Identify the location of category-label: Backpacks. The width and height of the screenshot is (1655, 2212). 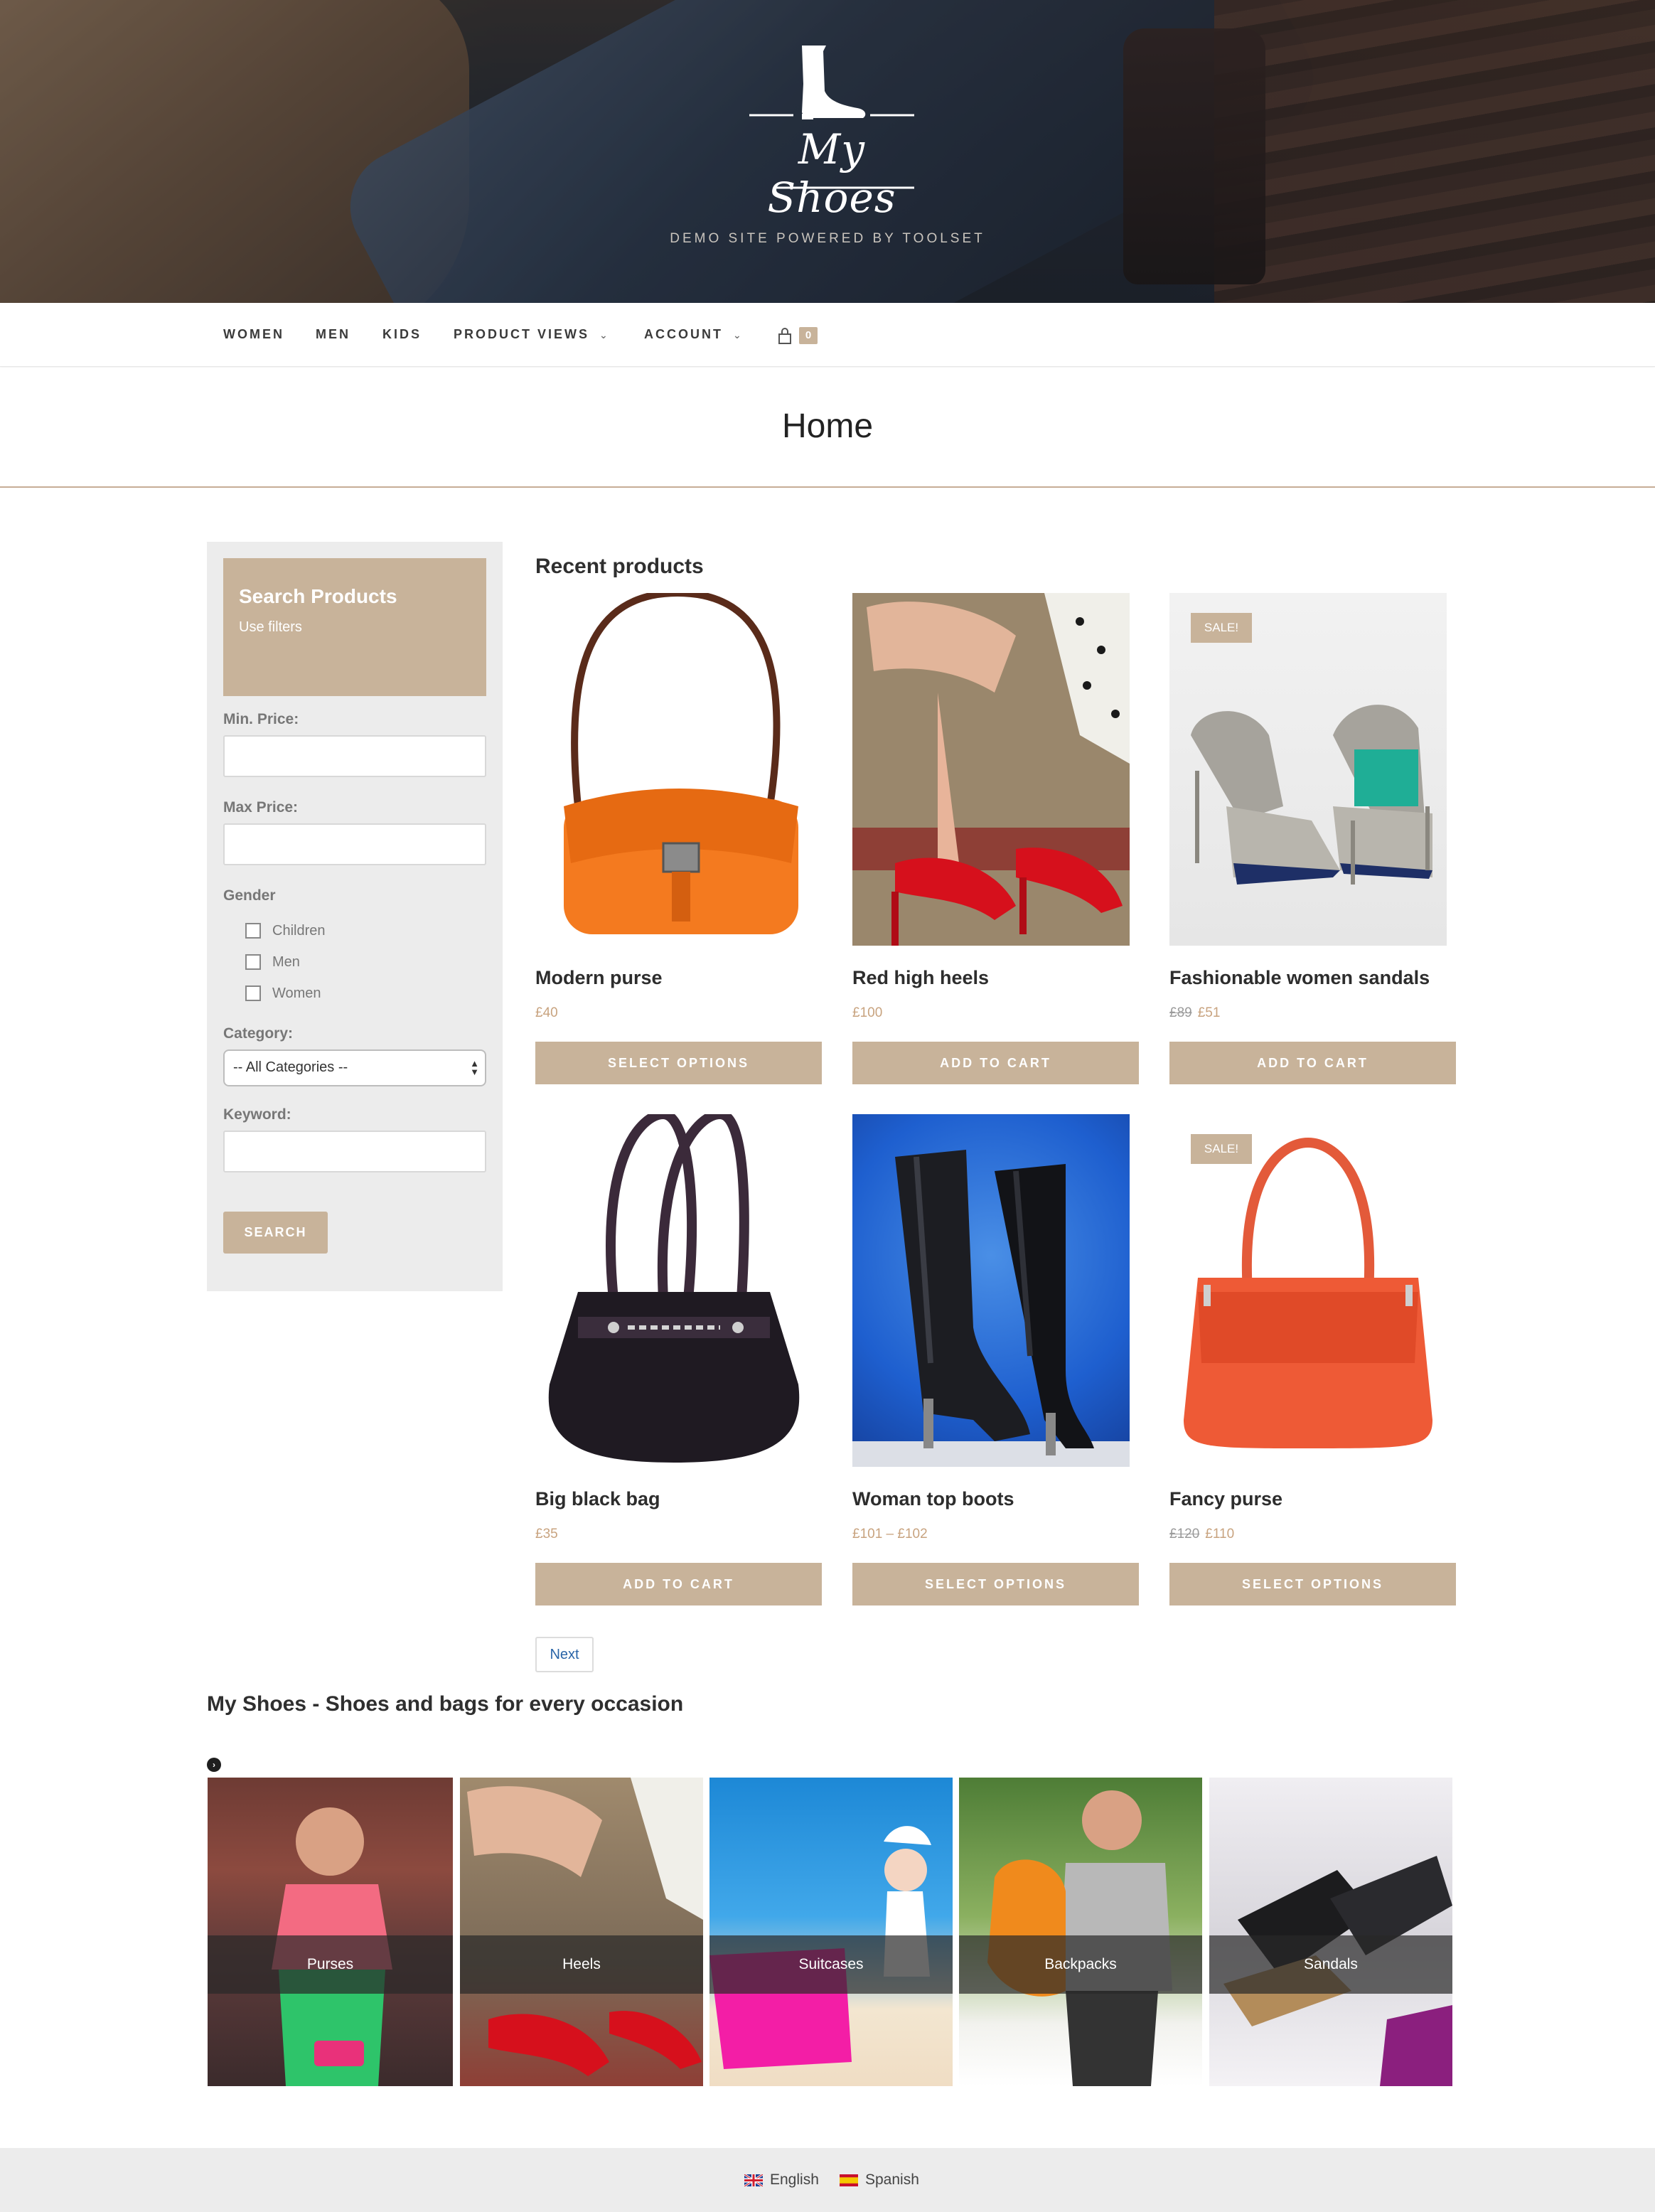
(1080, 1964).